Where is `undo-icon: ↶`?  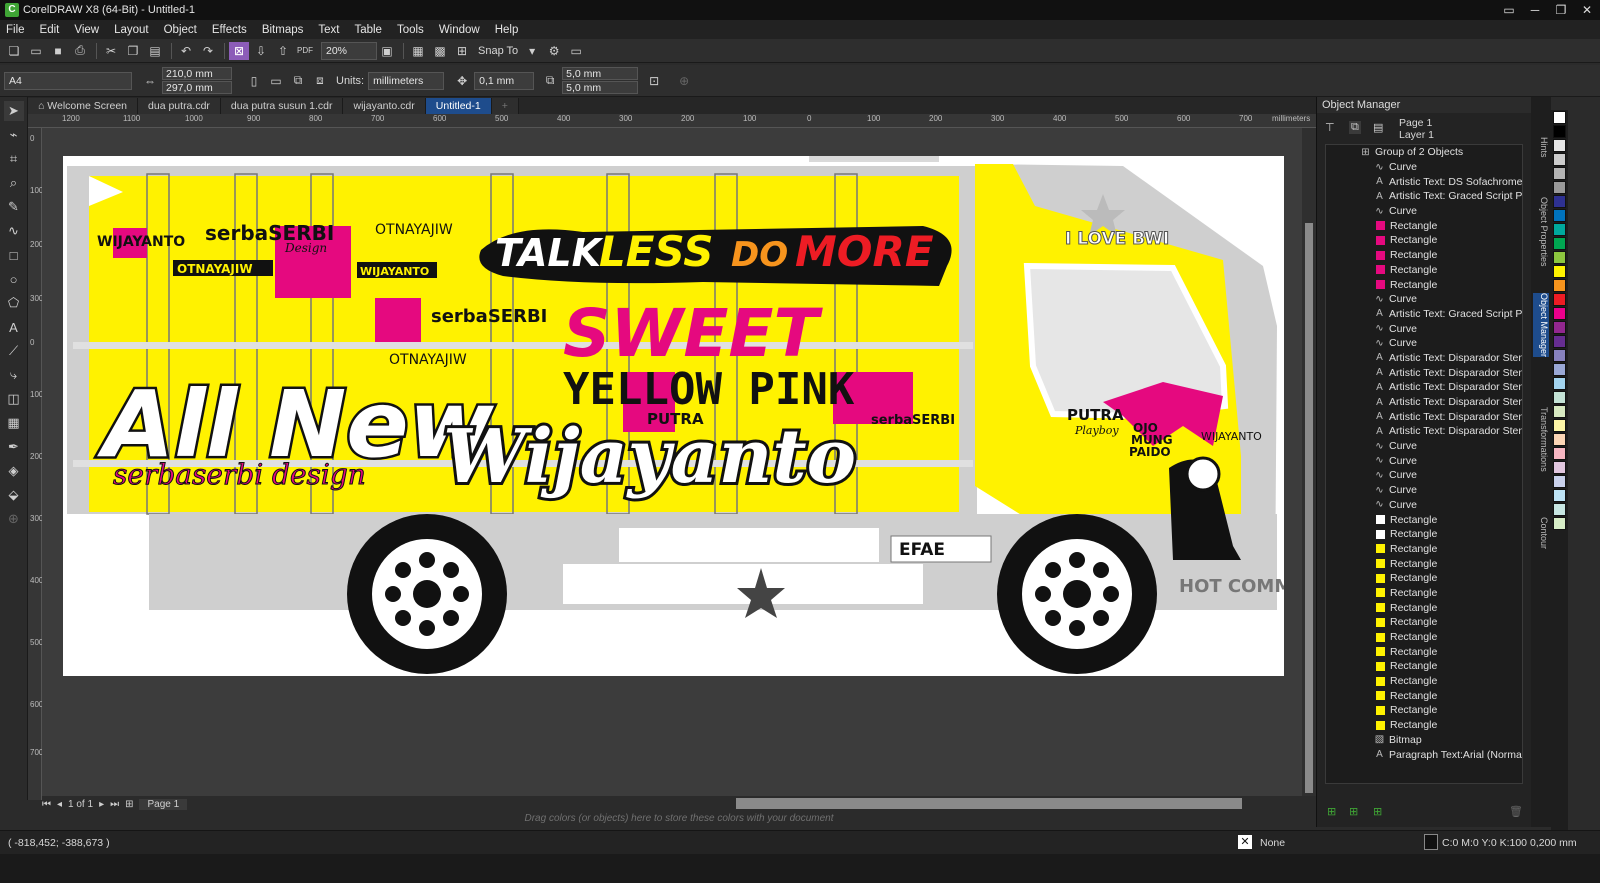
undo-icon: ↶ is located at coordinates (186, 51).